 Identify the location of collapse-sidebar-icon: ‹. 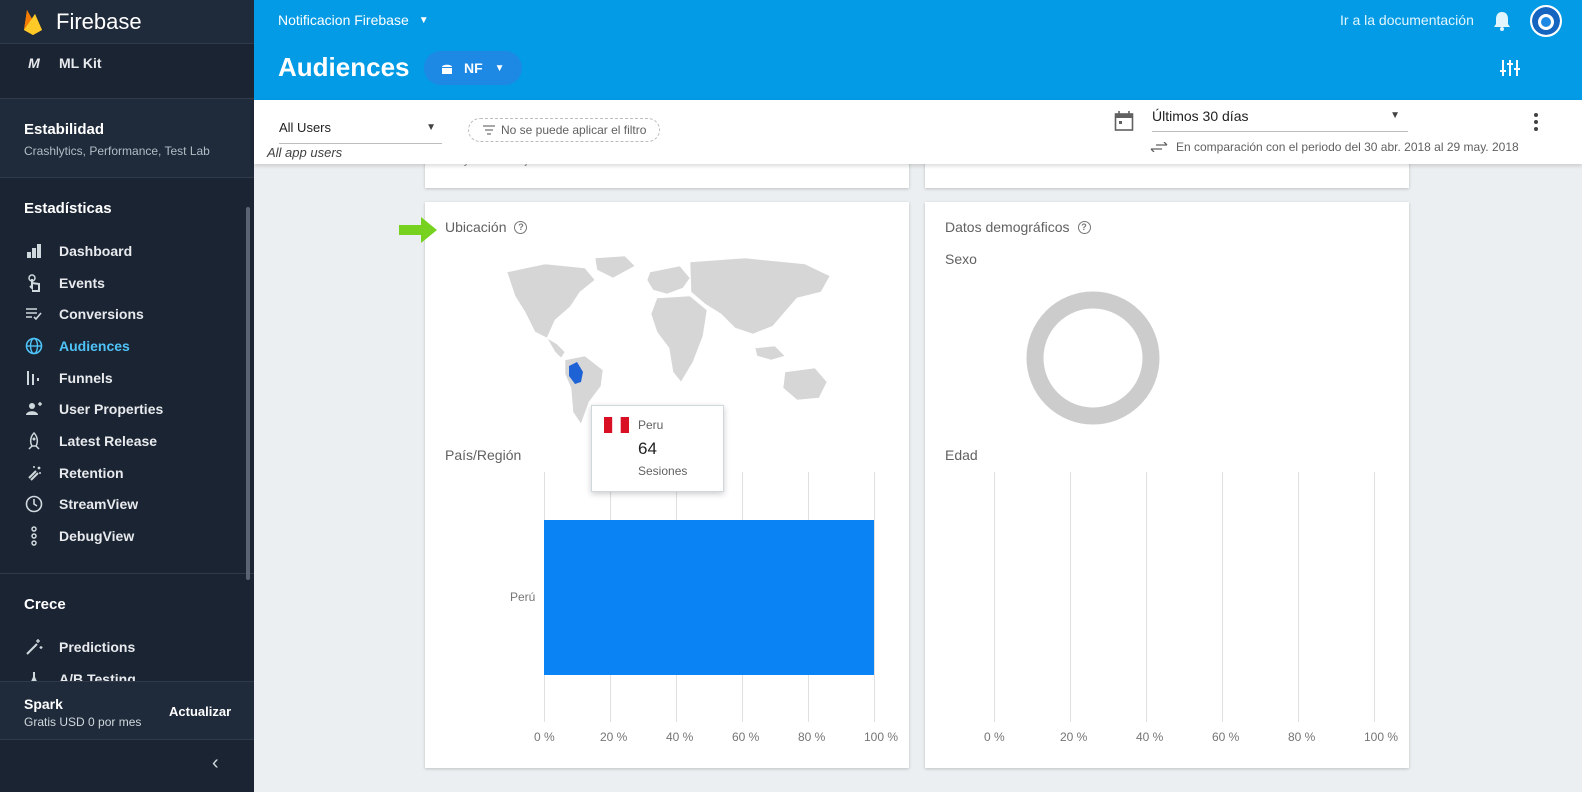
(215, 763).